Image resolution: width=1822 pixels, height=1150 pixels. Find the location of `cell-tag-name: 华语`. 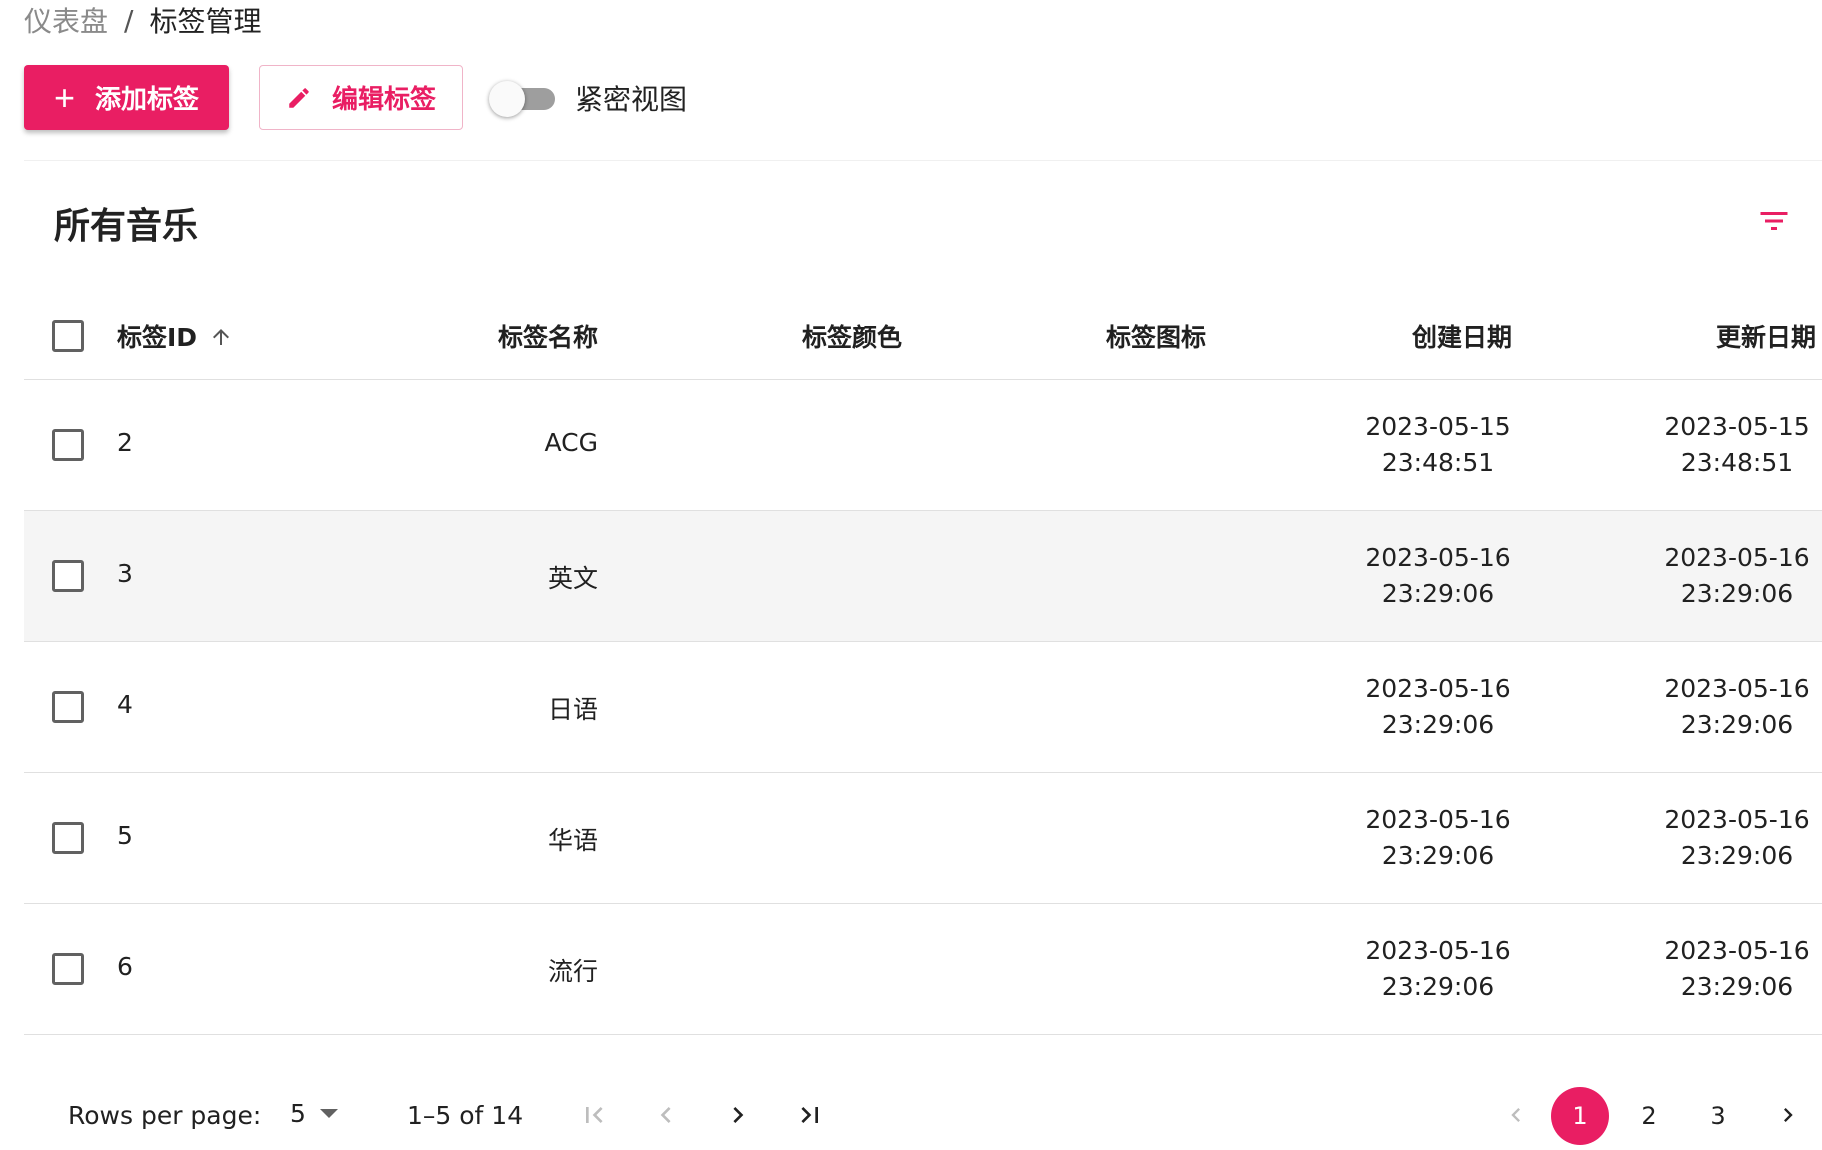

cell-tag-name: 华语 is located at coordinates (572, 840).